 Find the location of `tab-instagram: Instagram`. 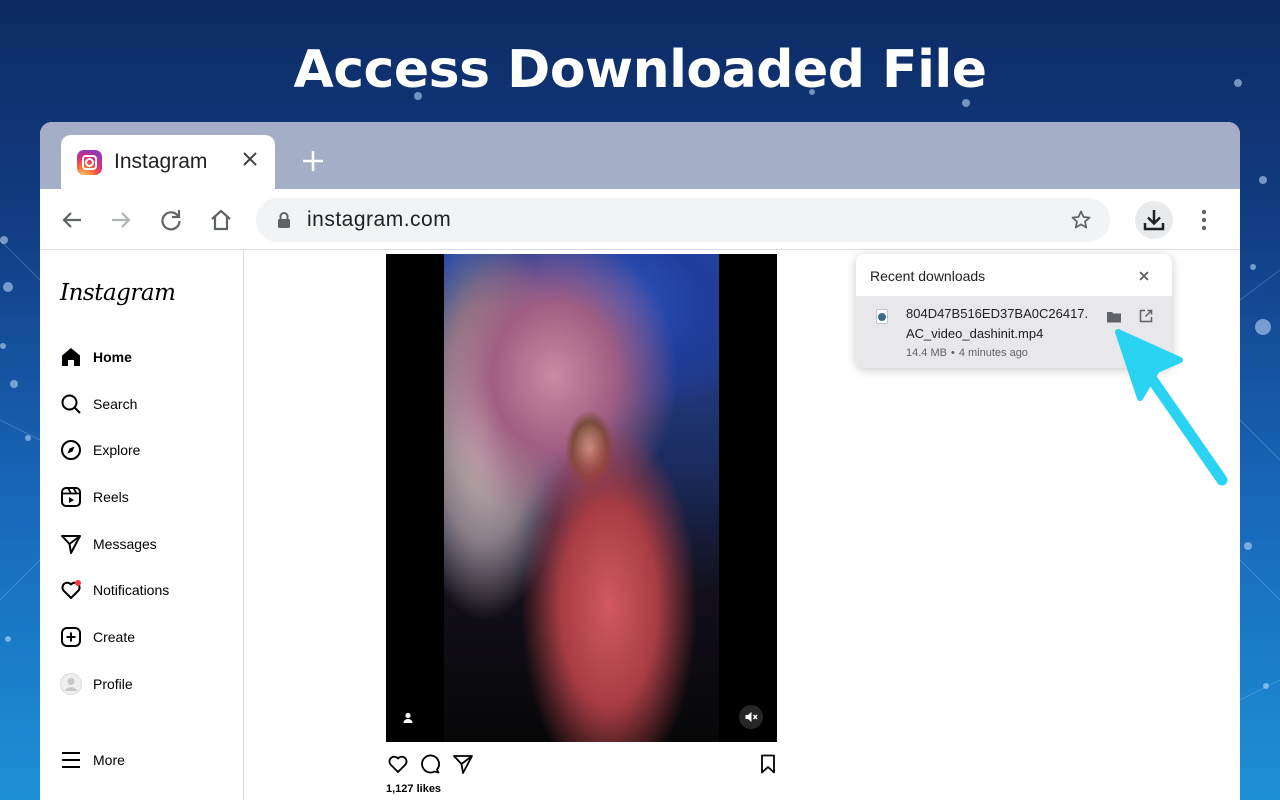

tab-instagram: Instagram is located at coordinates (168, 162).